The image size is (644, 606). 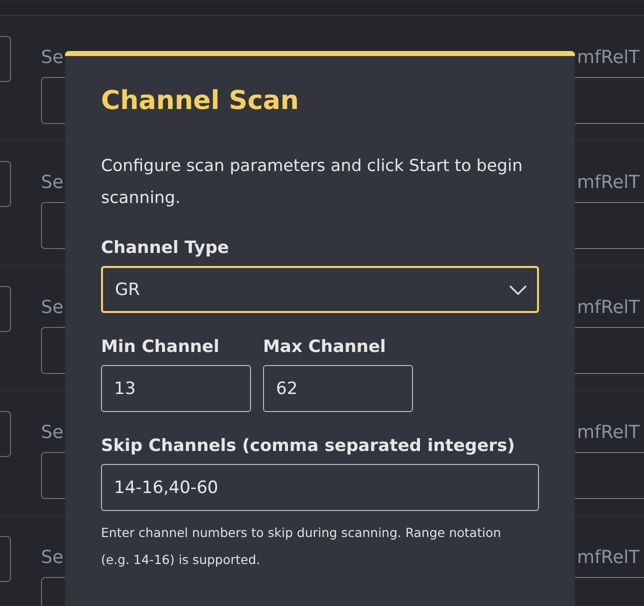 I want to click on field-label: Channel Type, so click(x=165, y=248).